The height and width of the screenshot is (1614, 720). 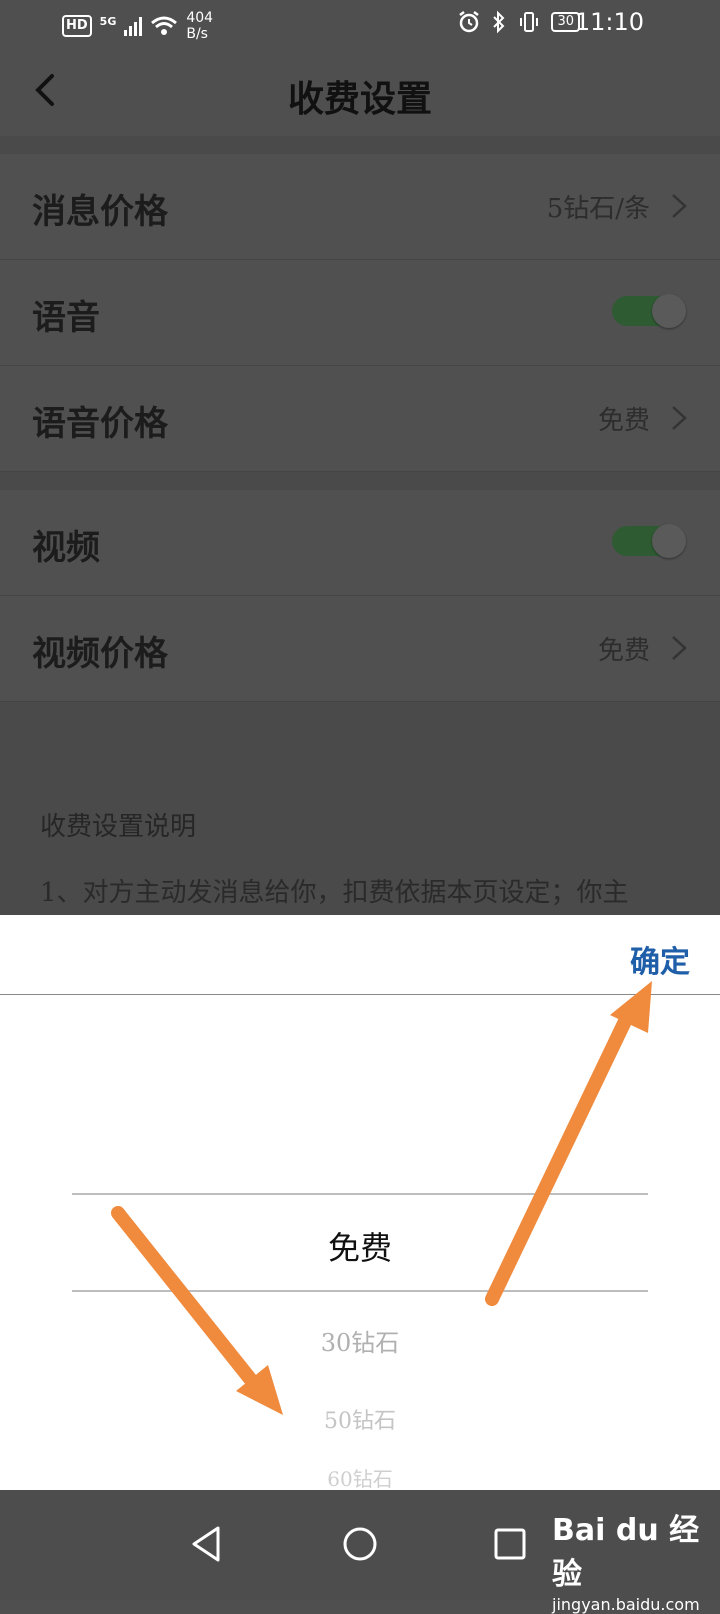 I want to click on nav-back-icon, so click(x=206, y=1544).